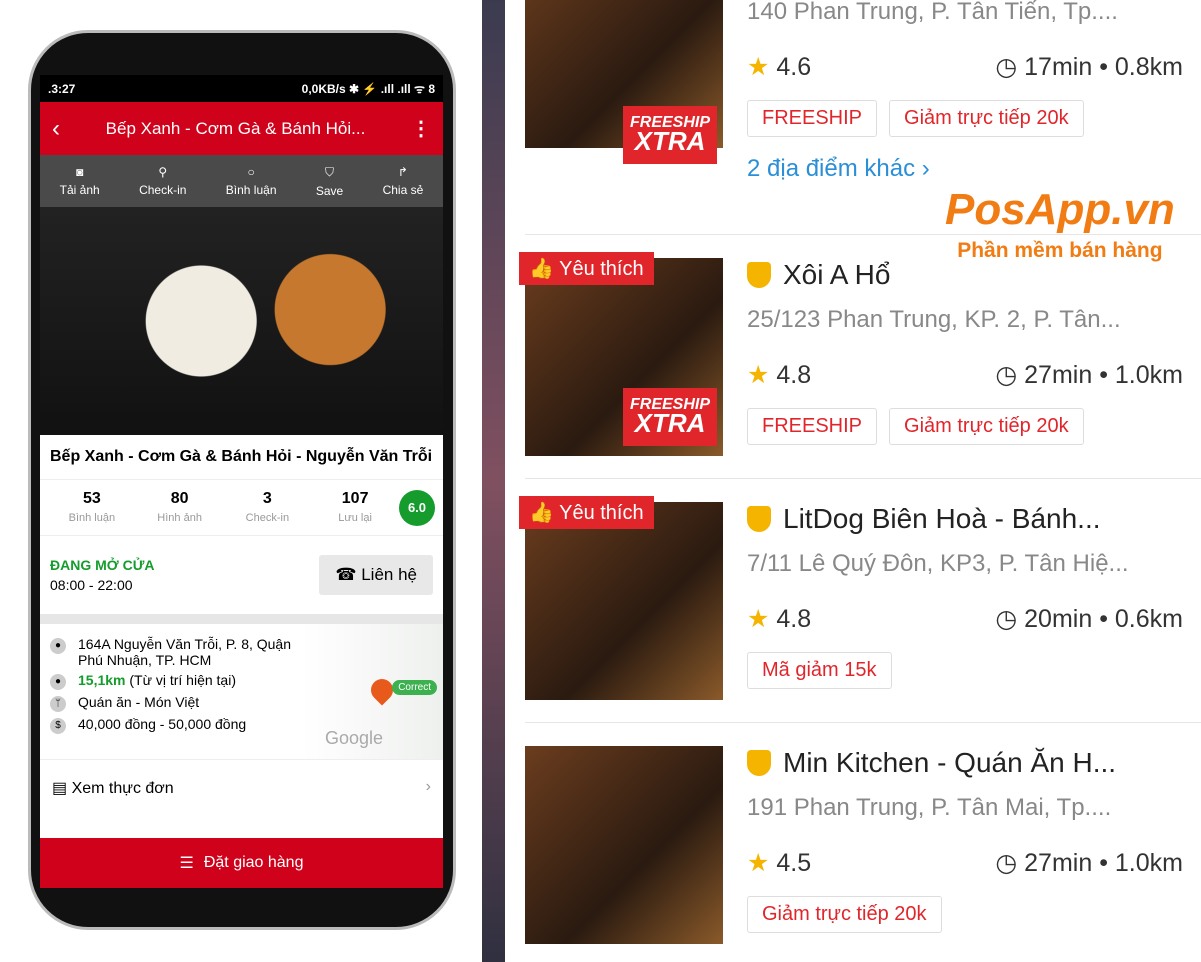 Image resolution: width=1201 pixels, height=962 pixels. I want to click on rating: ★ 4.5, so click(779, 863).